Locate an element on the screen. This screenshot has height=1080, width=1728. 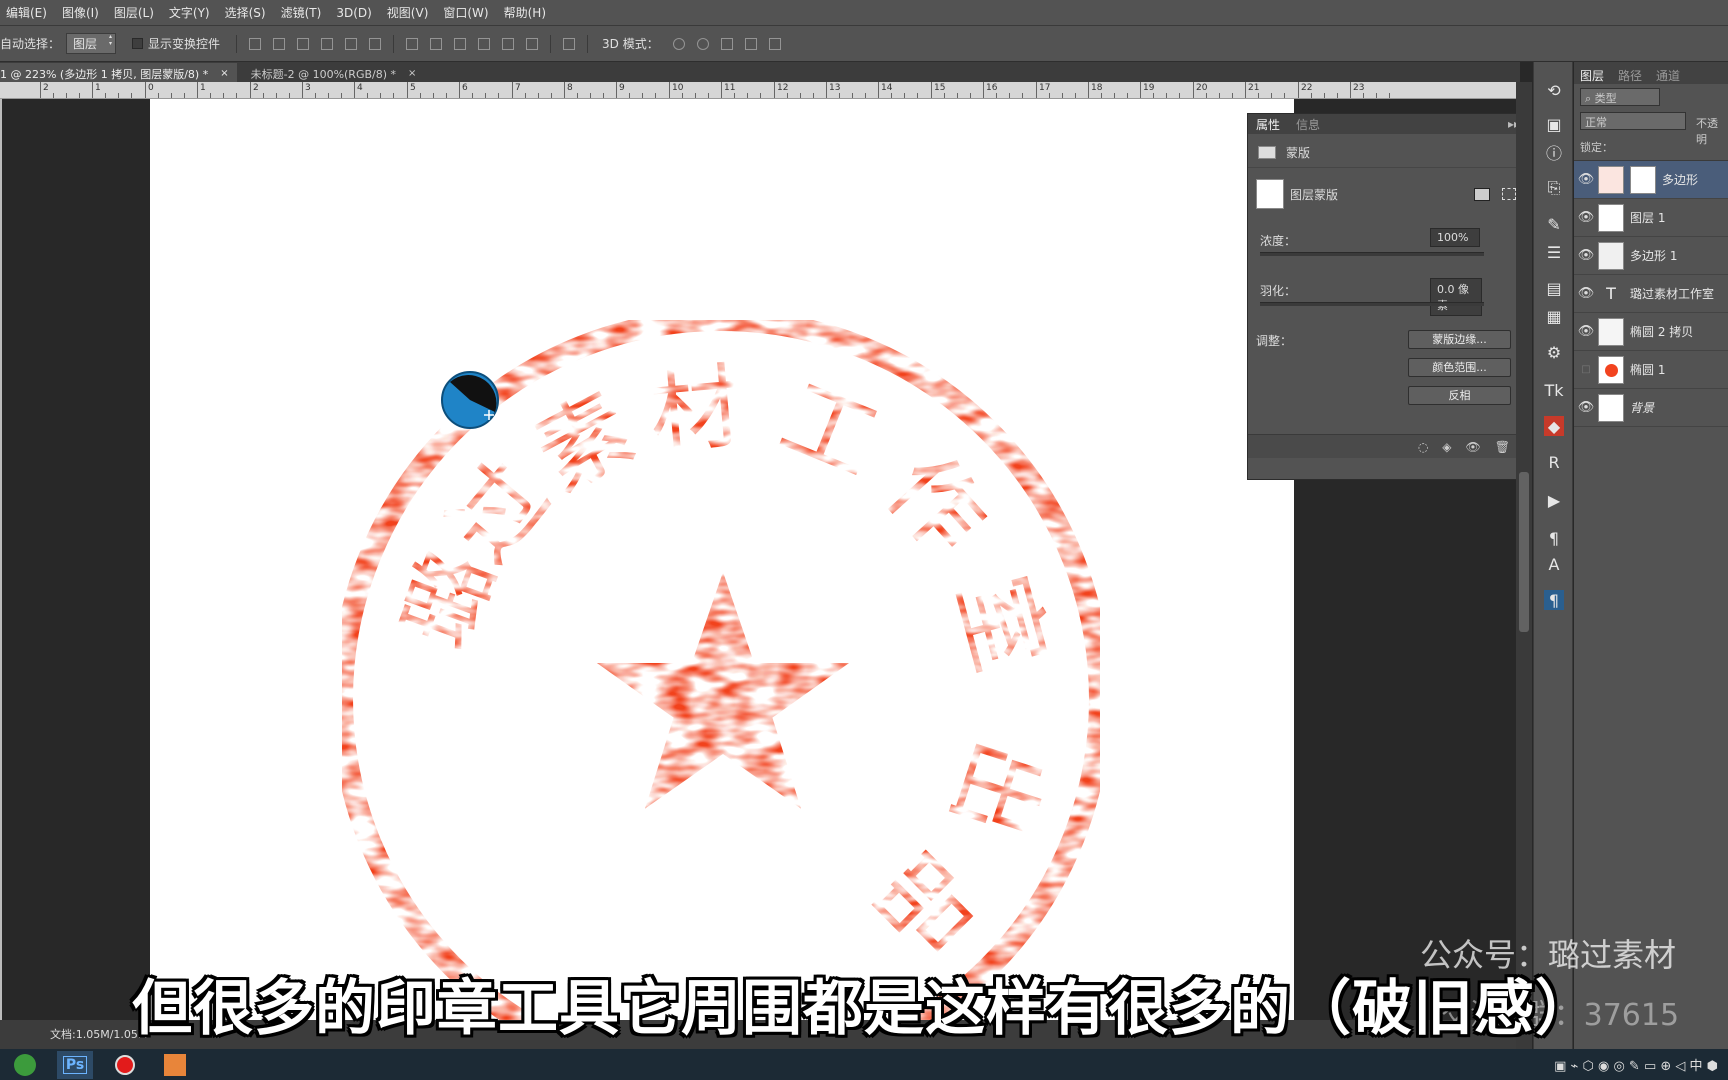
apply-mask-icon: ◈ is located at coordinates (1446, 447).